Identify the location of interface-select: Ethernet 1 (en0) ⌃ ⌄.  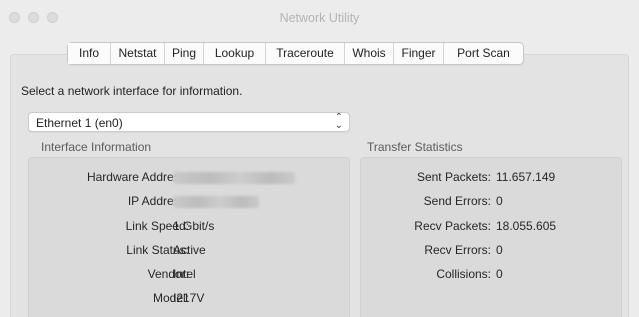
(189, 122).